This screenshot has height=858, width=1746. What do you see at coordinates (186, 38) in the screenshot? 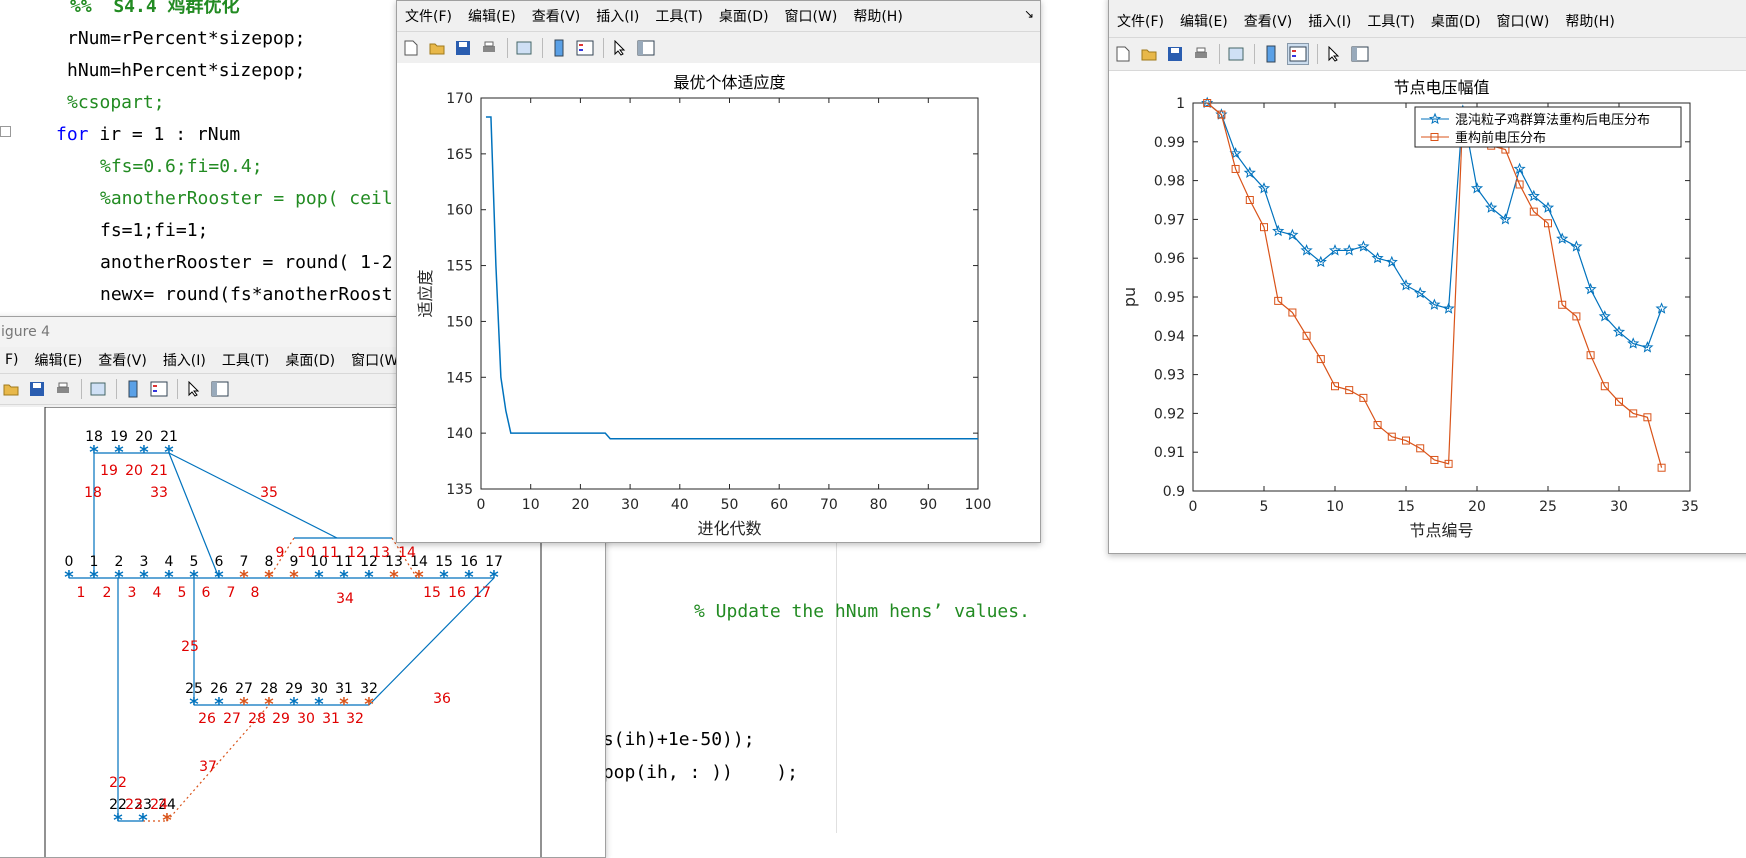
I see `code-line: rNum=rPercent*sizepop;` at bounding box center [186, 38].